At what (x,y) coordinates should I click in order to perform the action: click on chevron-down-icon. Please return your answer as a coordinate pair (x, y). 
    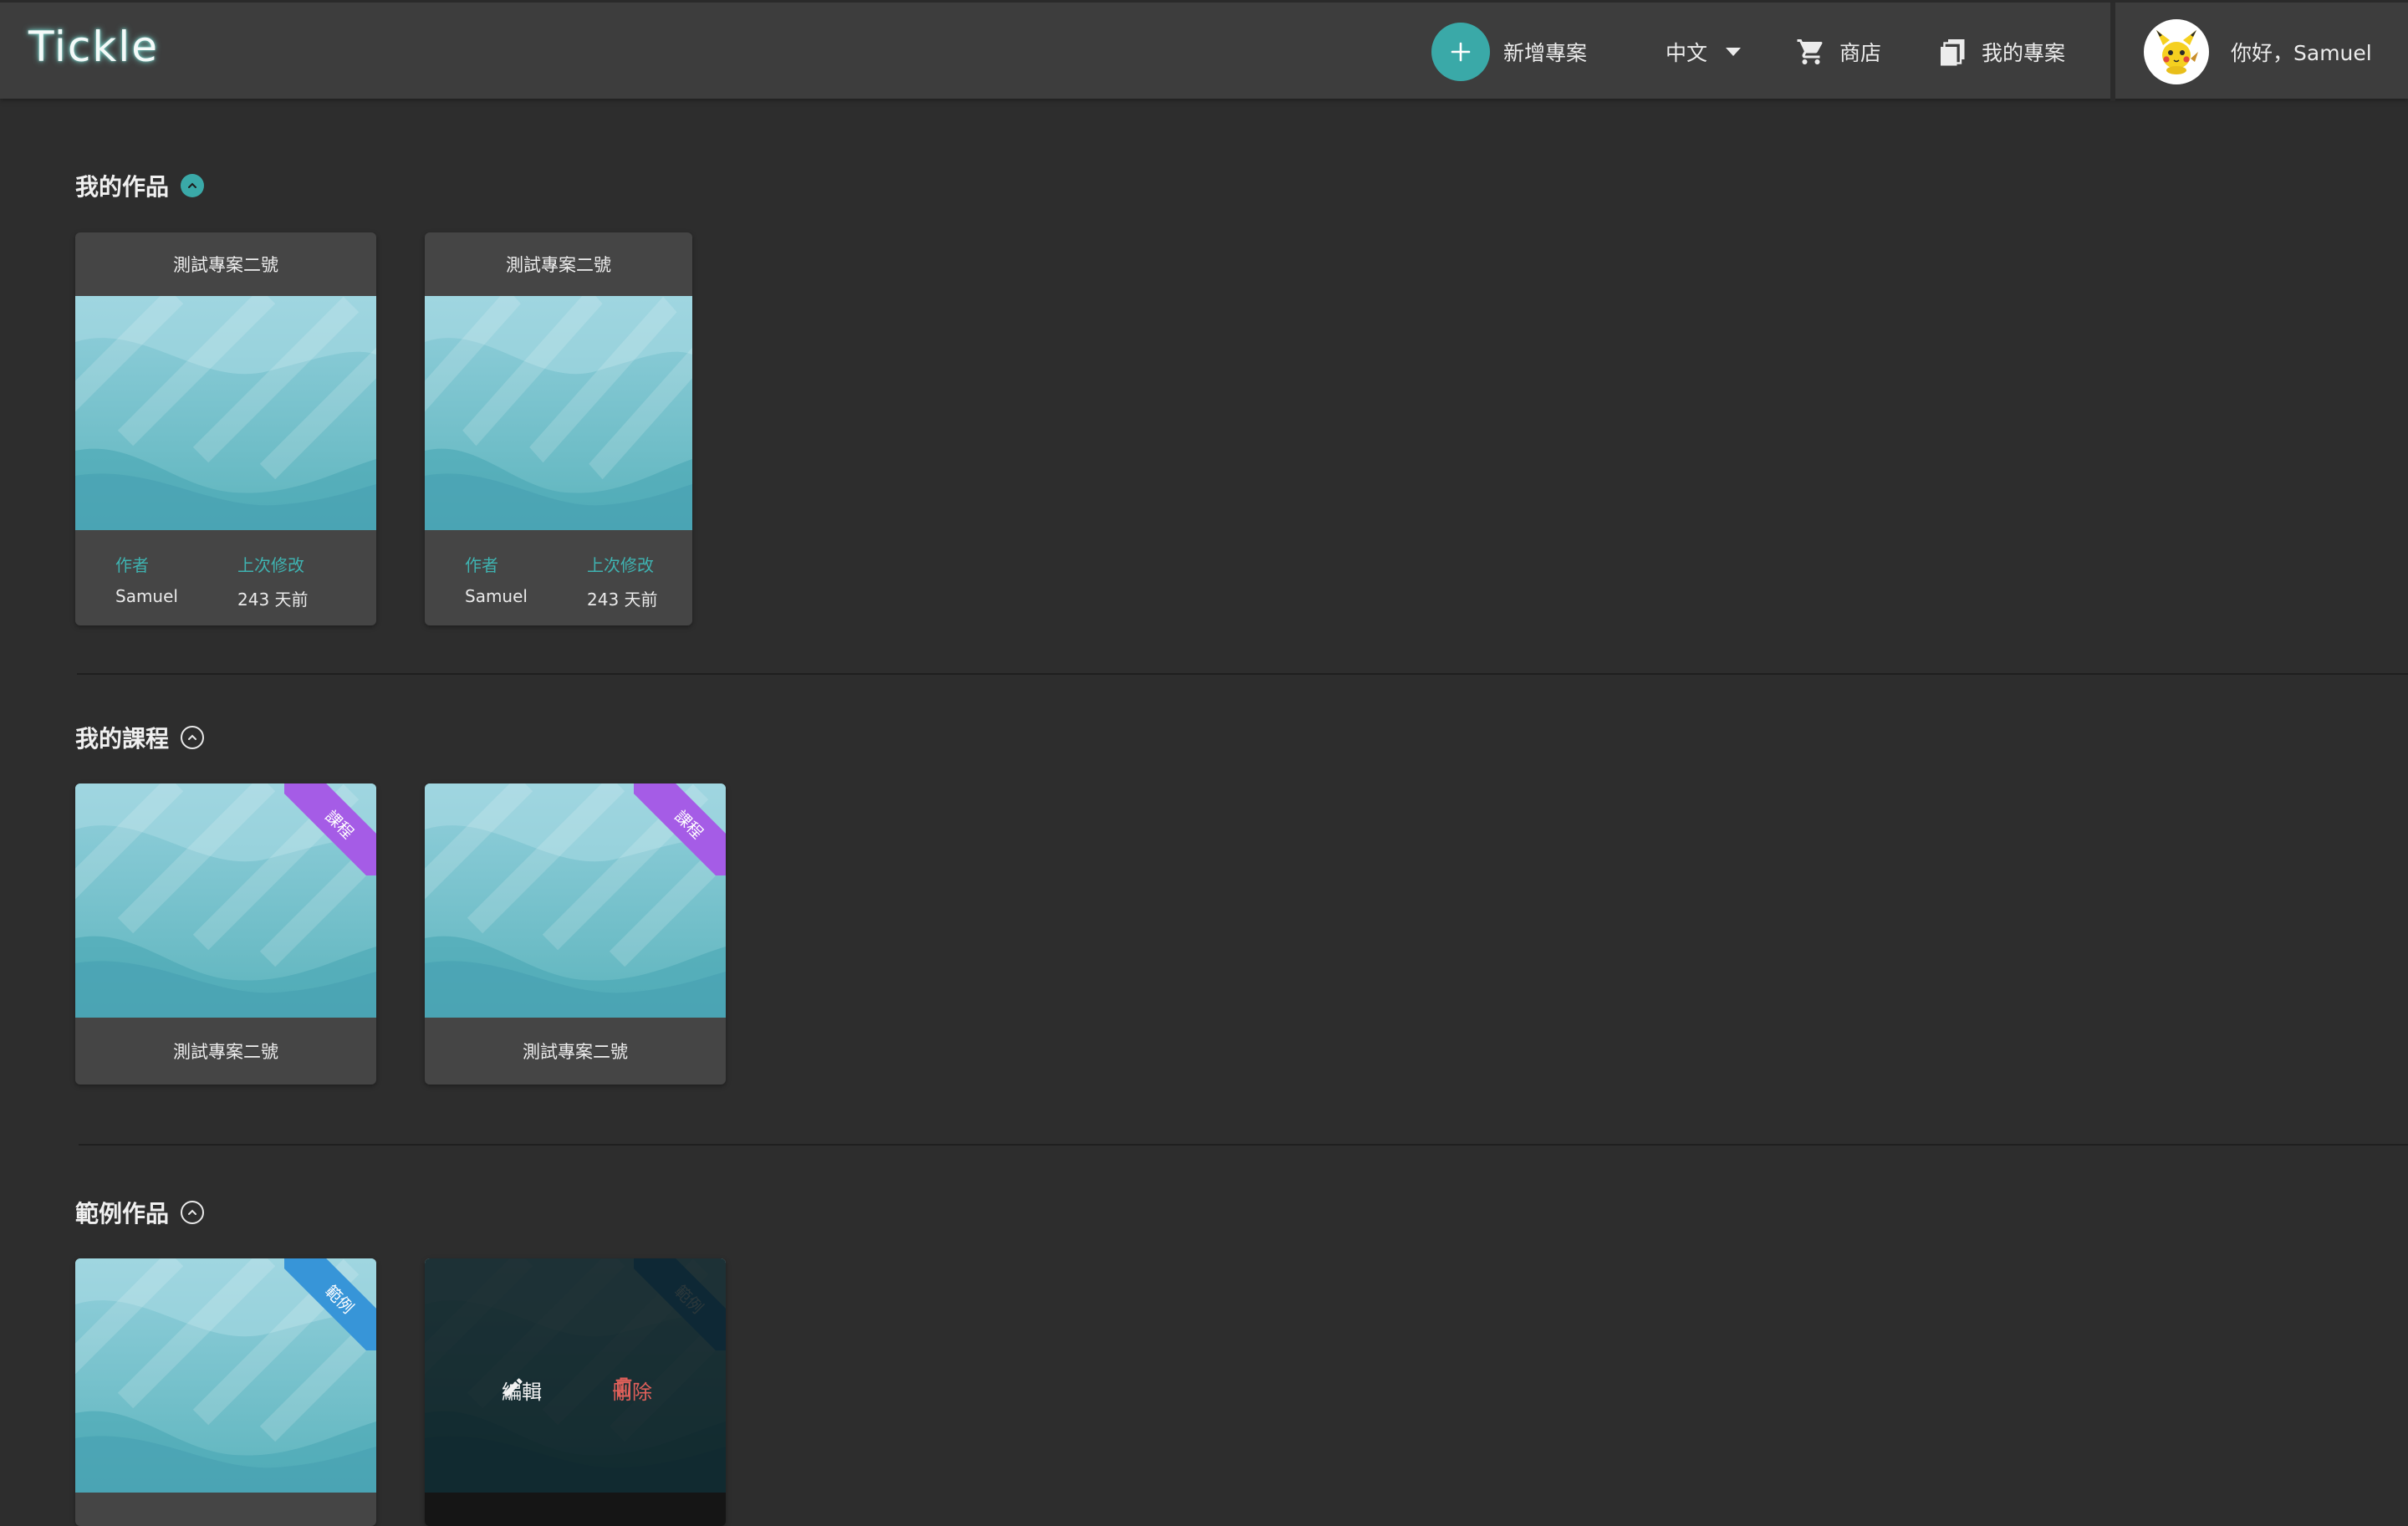
    Looking at the image, I should click on (1734, 52).